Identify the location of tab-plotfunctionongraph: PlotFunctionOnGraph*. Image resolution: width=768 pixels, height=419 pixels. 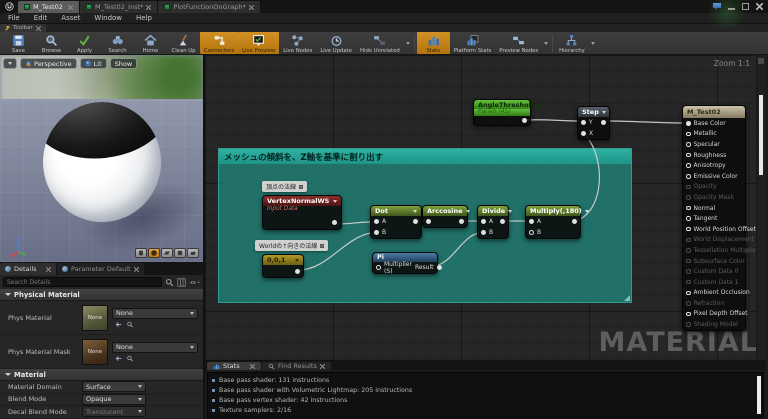
(209, 7).